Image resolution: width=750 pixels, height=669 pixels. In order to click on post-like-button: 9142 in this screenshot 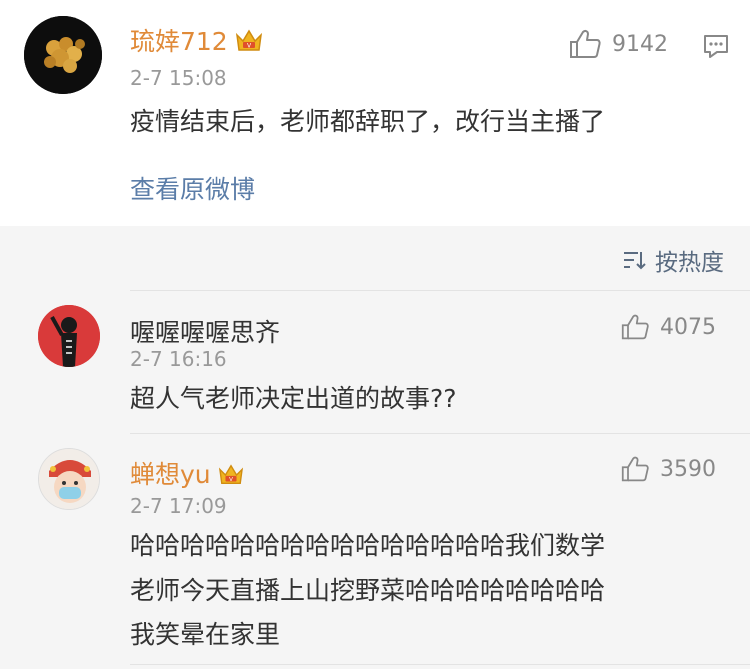, I will do `click(618, 44)`.